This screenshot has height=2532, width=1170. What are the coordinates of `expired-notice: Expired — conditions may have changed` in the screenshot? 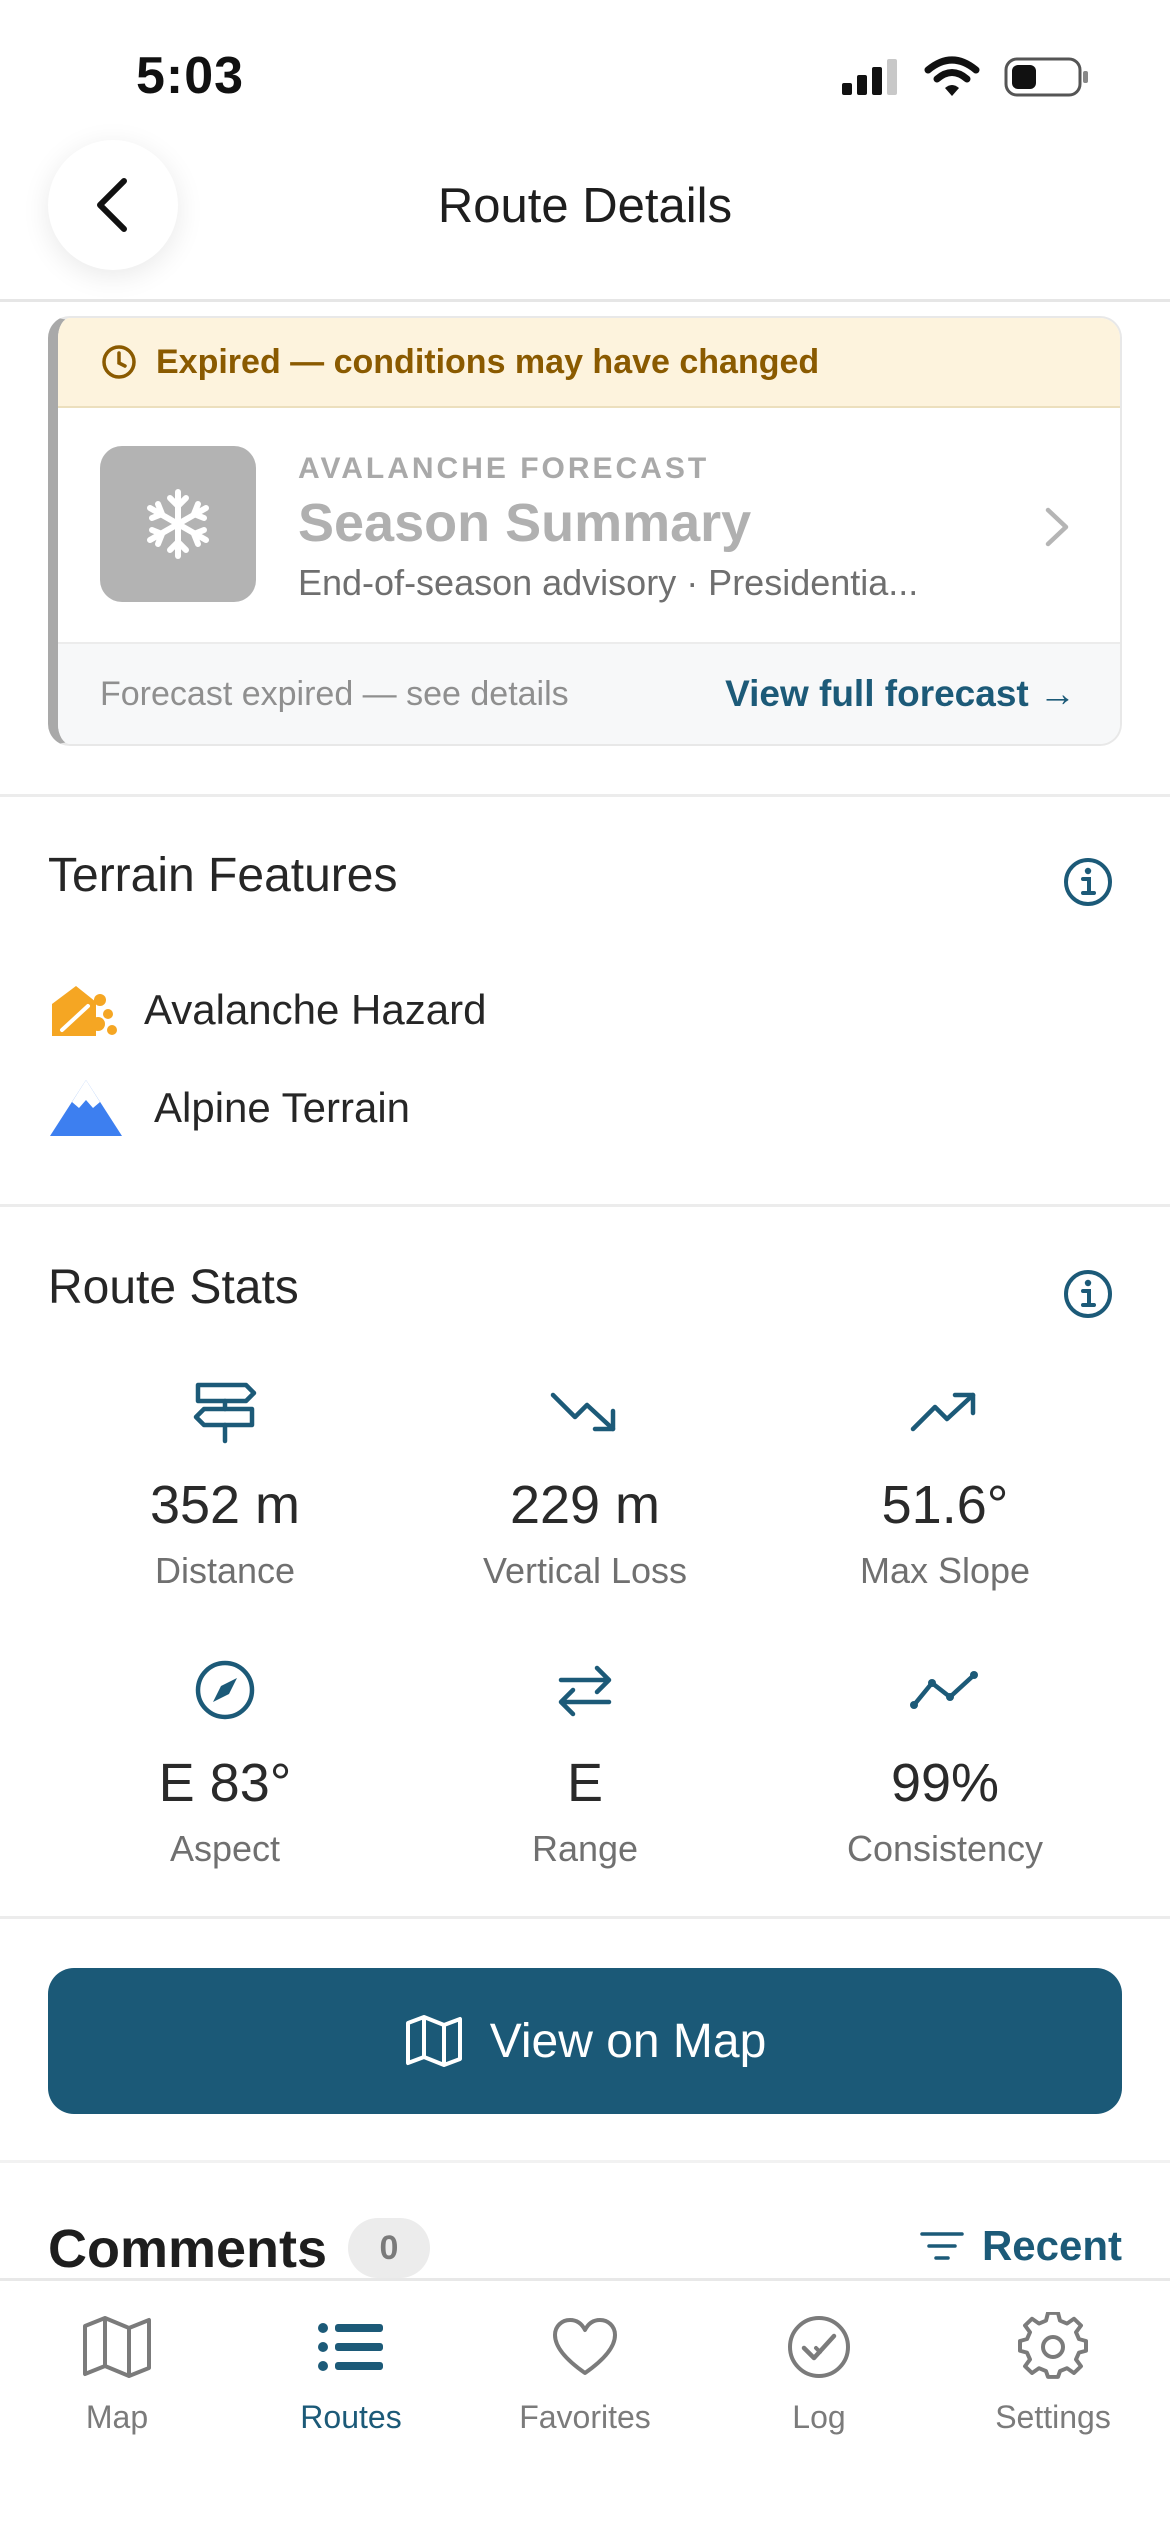 It's located at (488, 361).